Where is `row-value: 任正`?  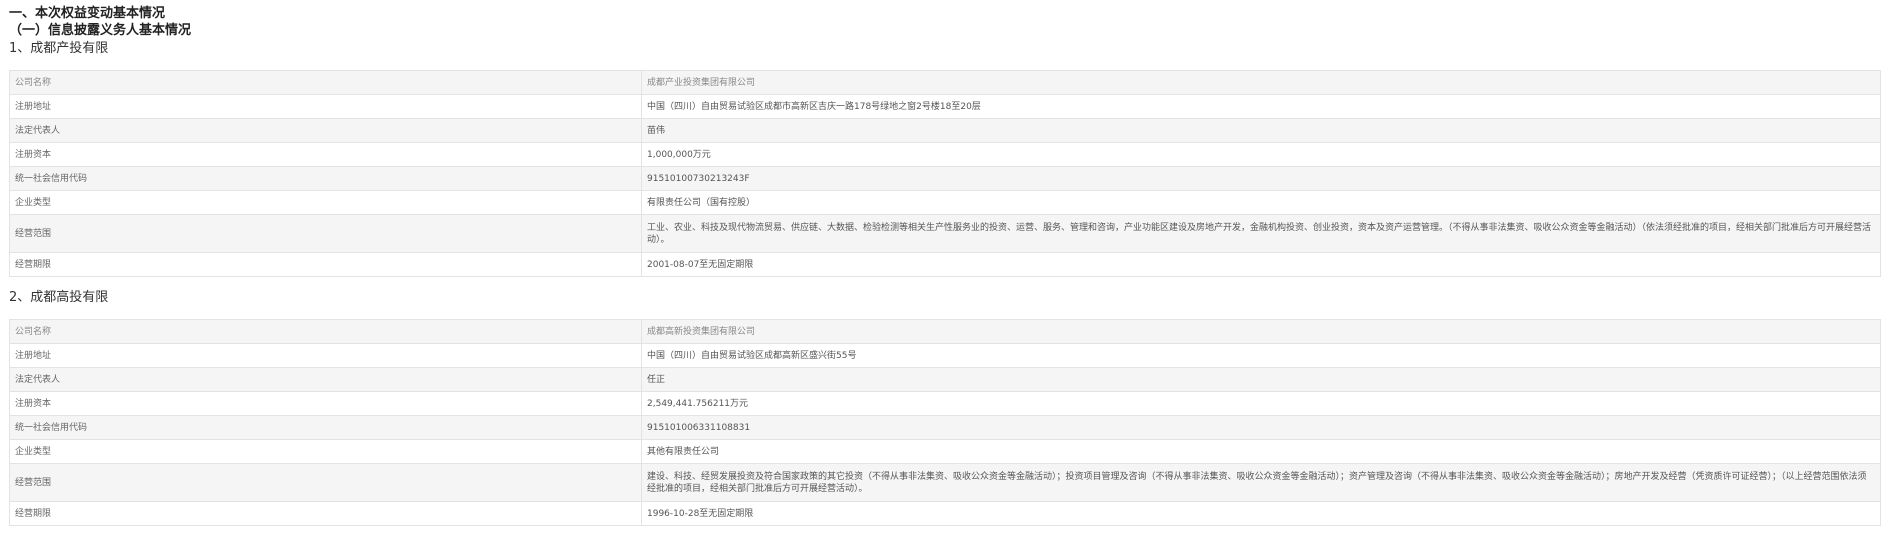
row-value: 任正 is located at coordinates (1261, 379).